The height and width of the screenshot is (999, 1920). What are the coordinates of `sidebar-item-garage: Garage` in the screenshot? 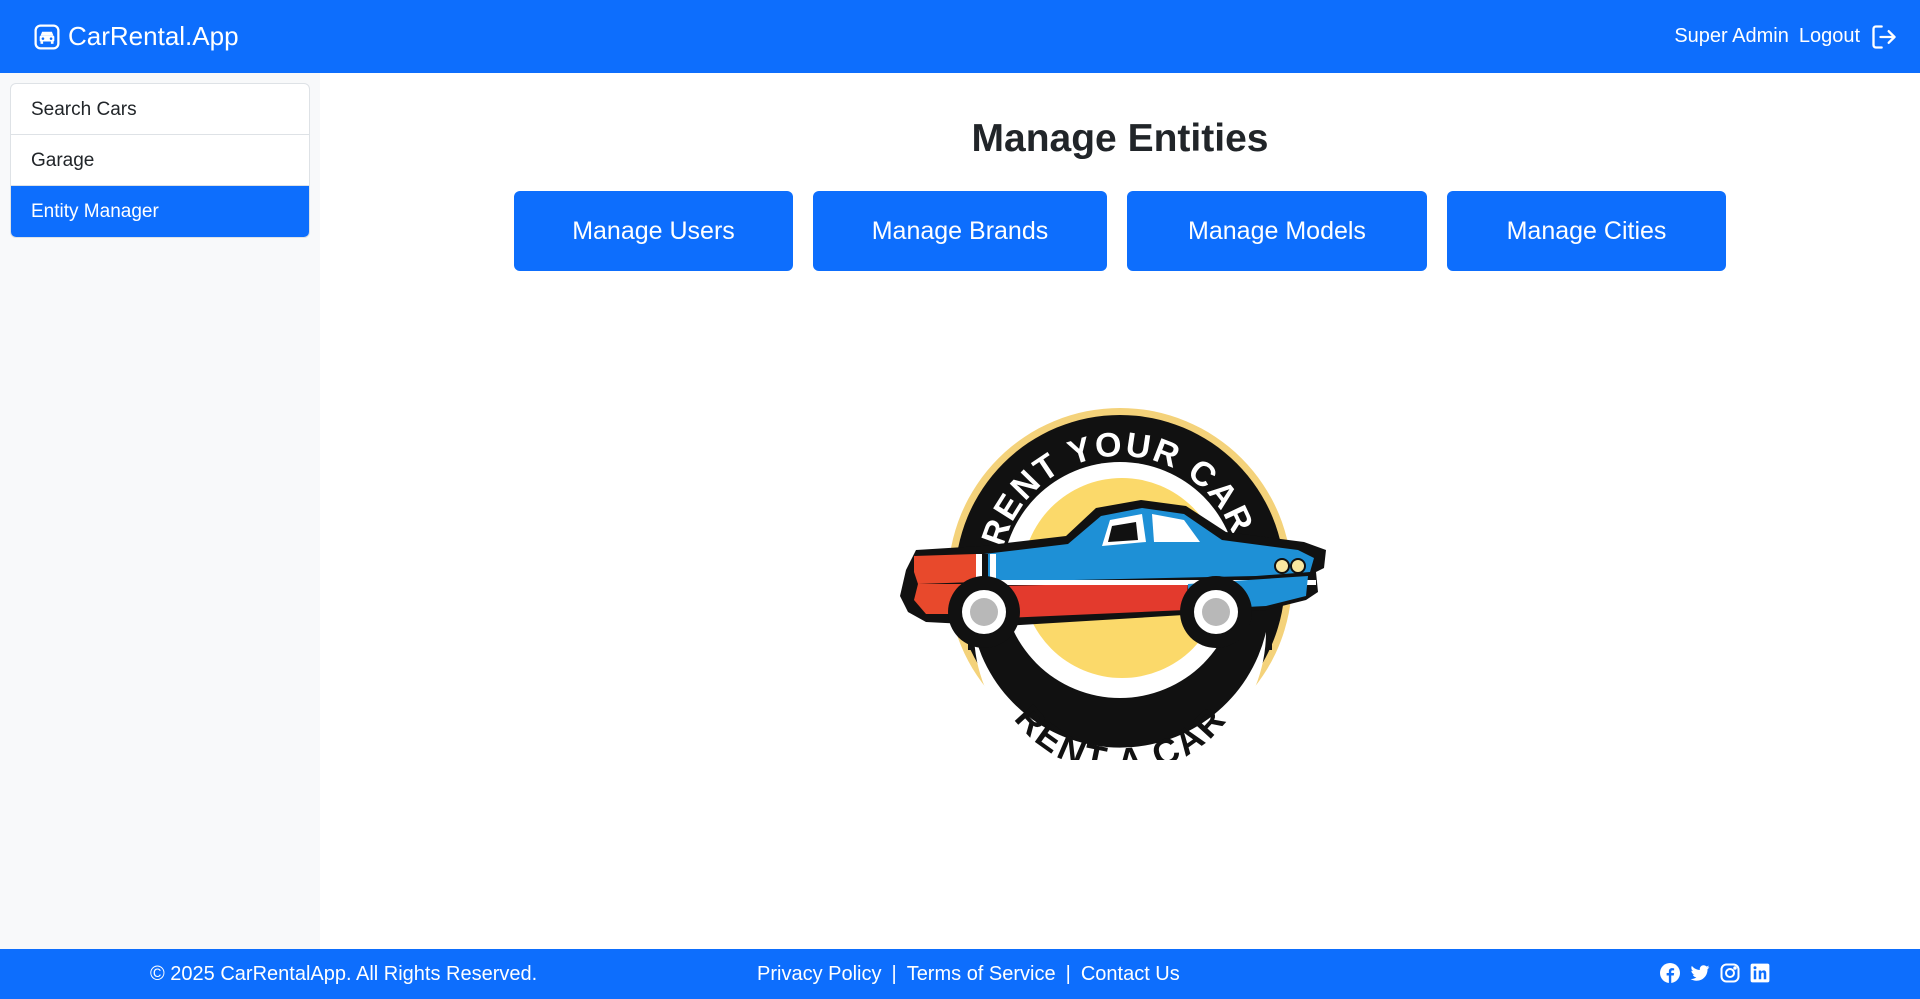 It's located at (160, 160).